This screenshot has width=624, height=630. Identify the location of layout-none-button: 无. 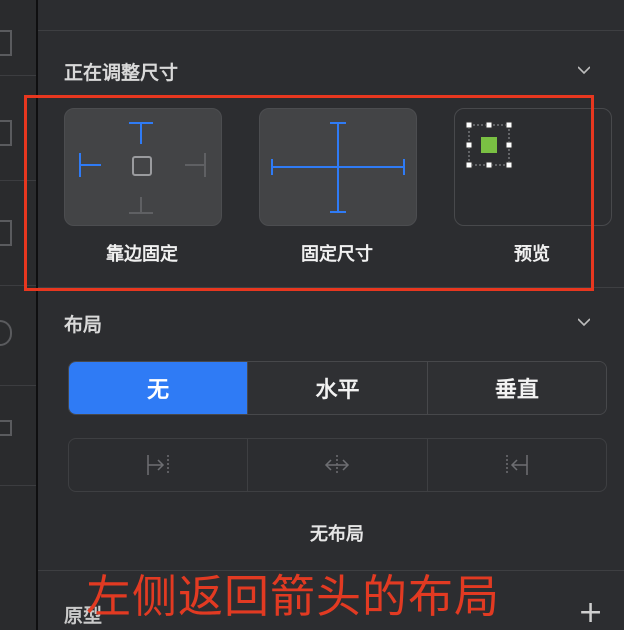
(158, 388).